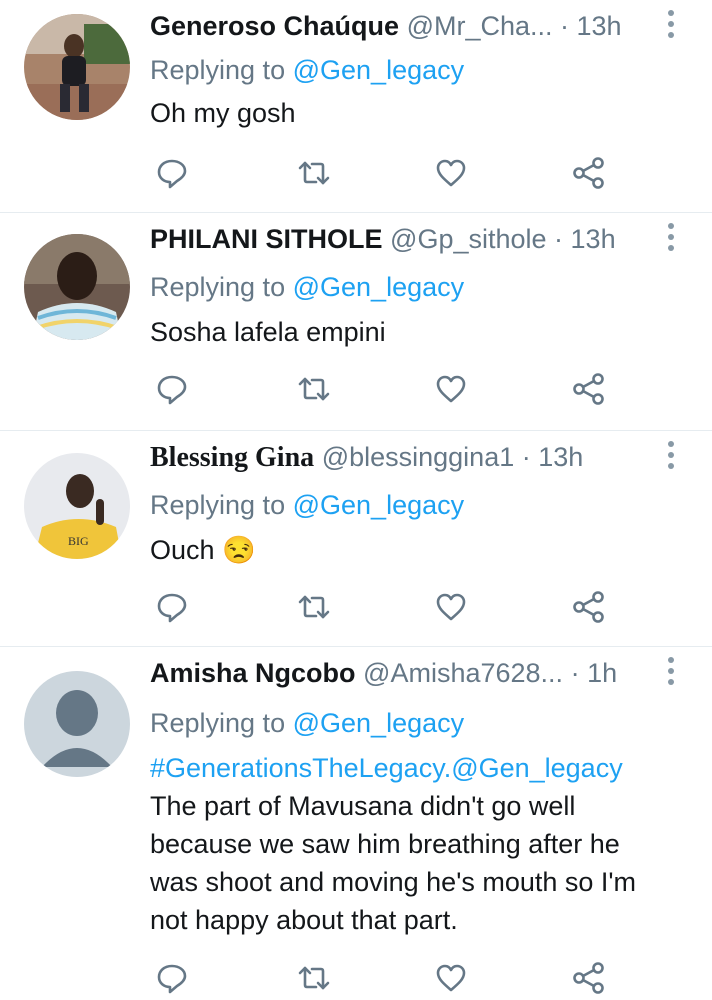 The image size is (712, 1000). Describe the element at coordinates (401, 26) in the screenshot. I see `tweet-header: Generoso Chaúque @Mr_Cha... · 13h` at that location.